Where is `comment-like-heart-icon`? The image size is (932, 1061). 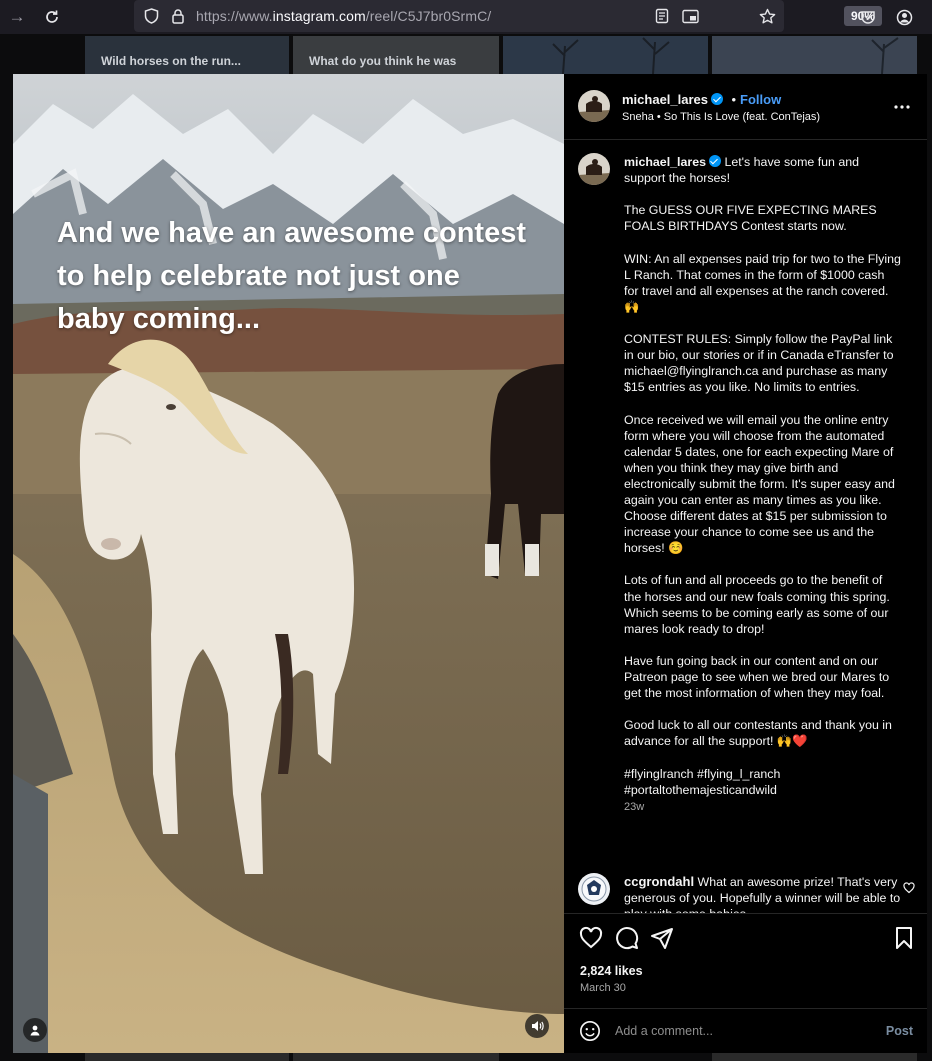
comment-like-heart-icon is located at coordinates (909, 887).